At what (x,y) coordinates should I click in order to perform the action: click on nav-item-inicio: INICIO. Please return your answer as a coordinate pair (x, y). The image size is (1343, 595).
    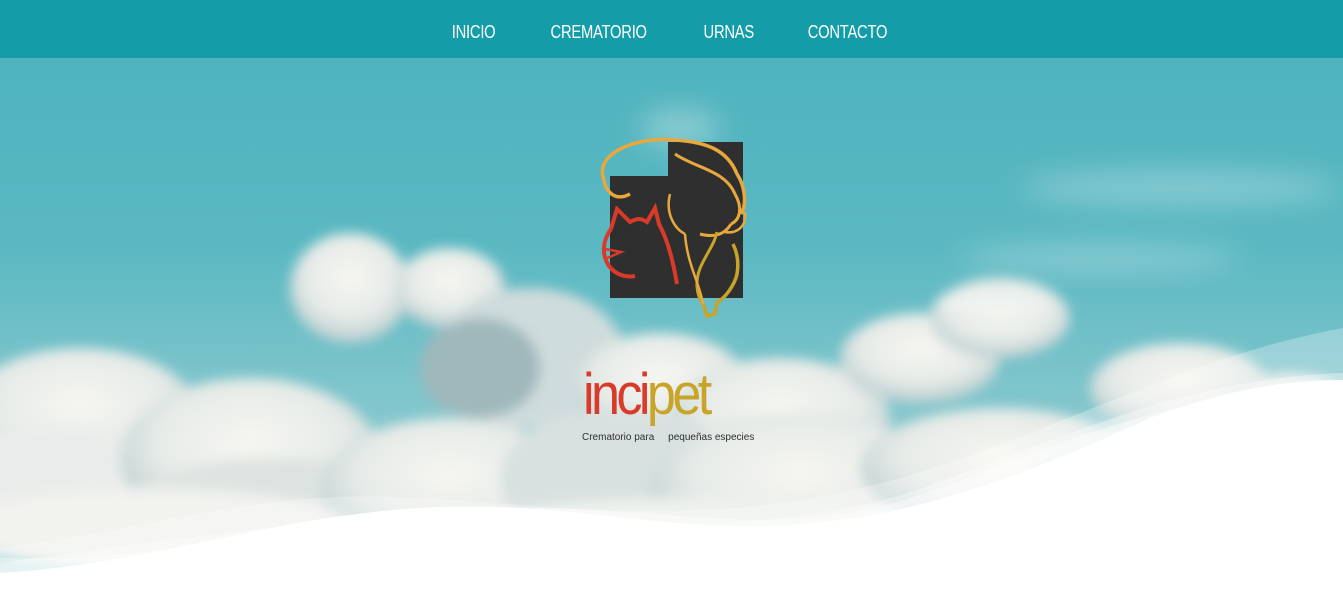
    Looking at the image, I should click on (473, 32).